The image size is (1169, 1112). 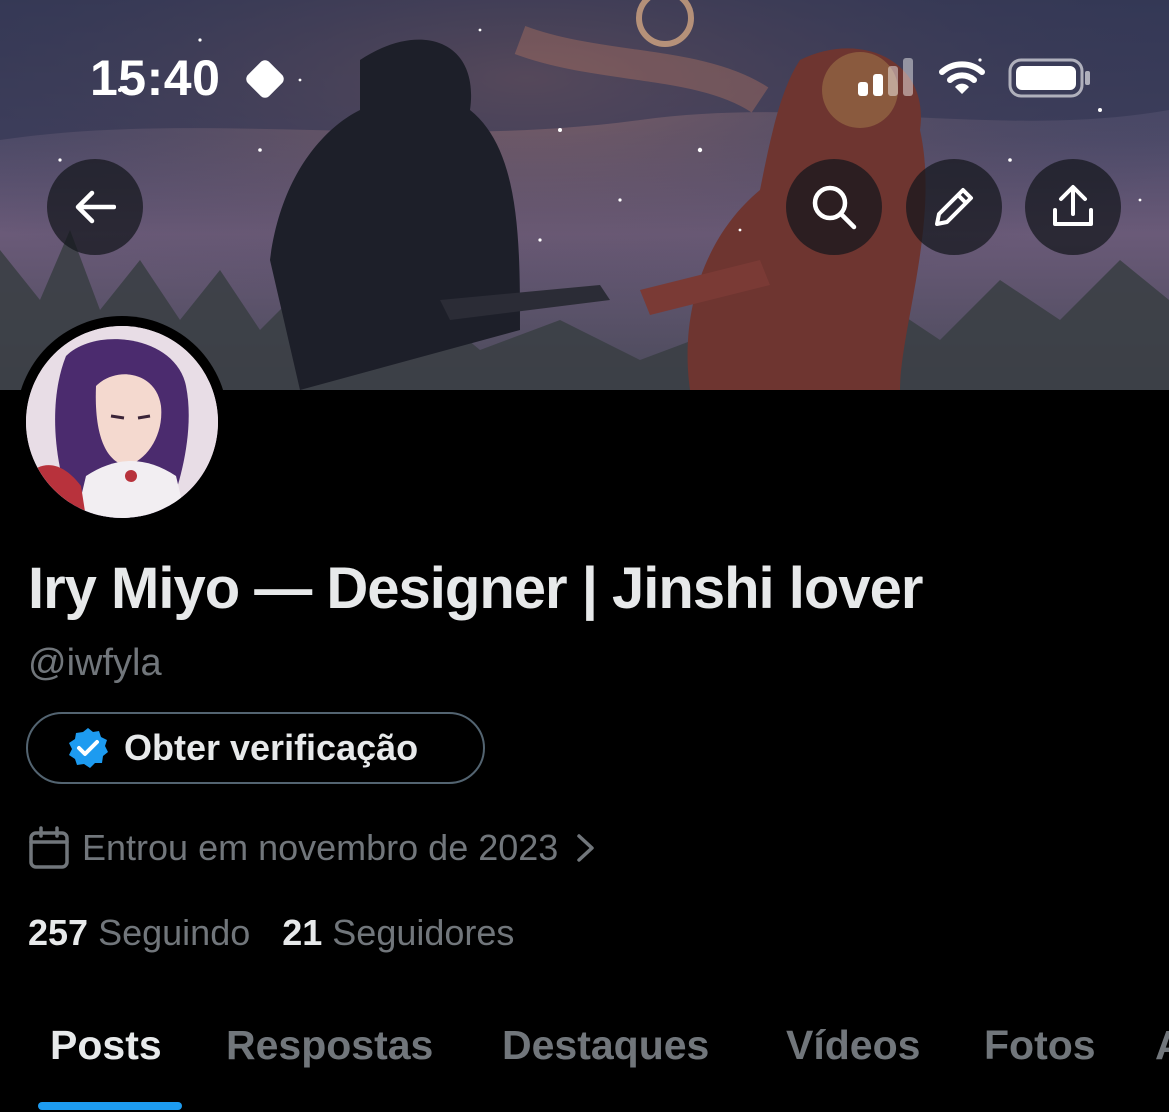 I want to click on status-time: 15:40, so click(x=155, y=78).